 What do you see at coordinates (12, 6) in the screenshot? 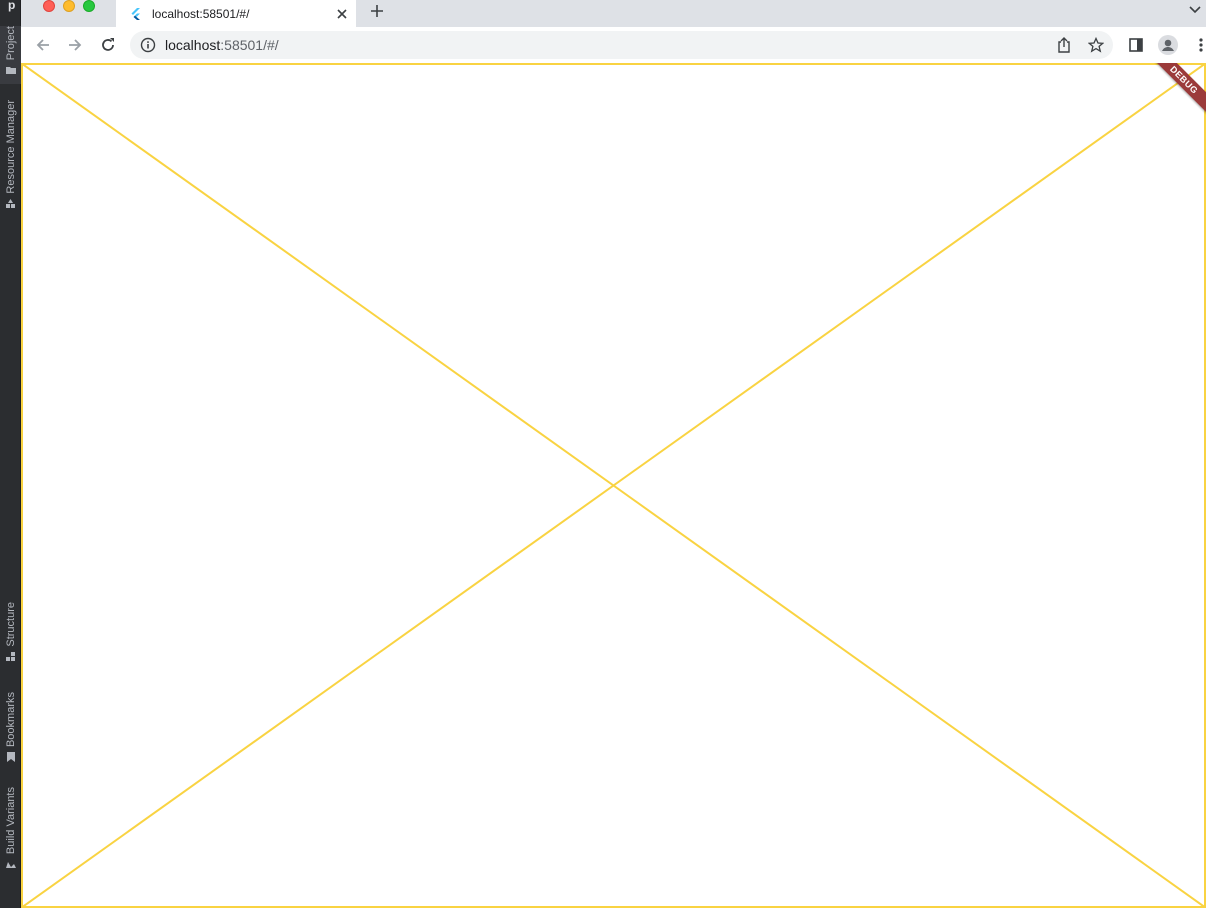
I see `ide-logo-text: p` at bounding box center [12, 6].